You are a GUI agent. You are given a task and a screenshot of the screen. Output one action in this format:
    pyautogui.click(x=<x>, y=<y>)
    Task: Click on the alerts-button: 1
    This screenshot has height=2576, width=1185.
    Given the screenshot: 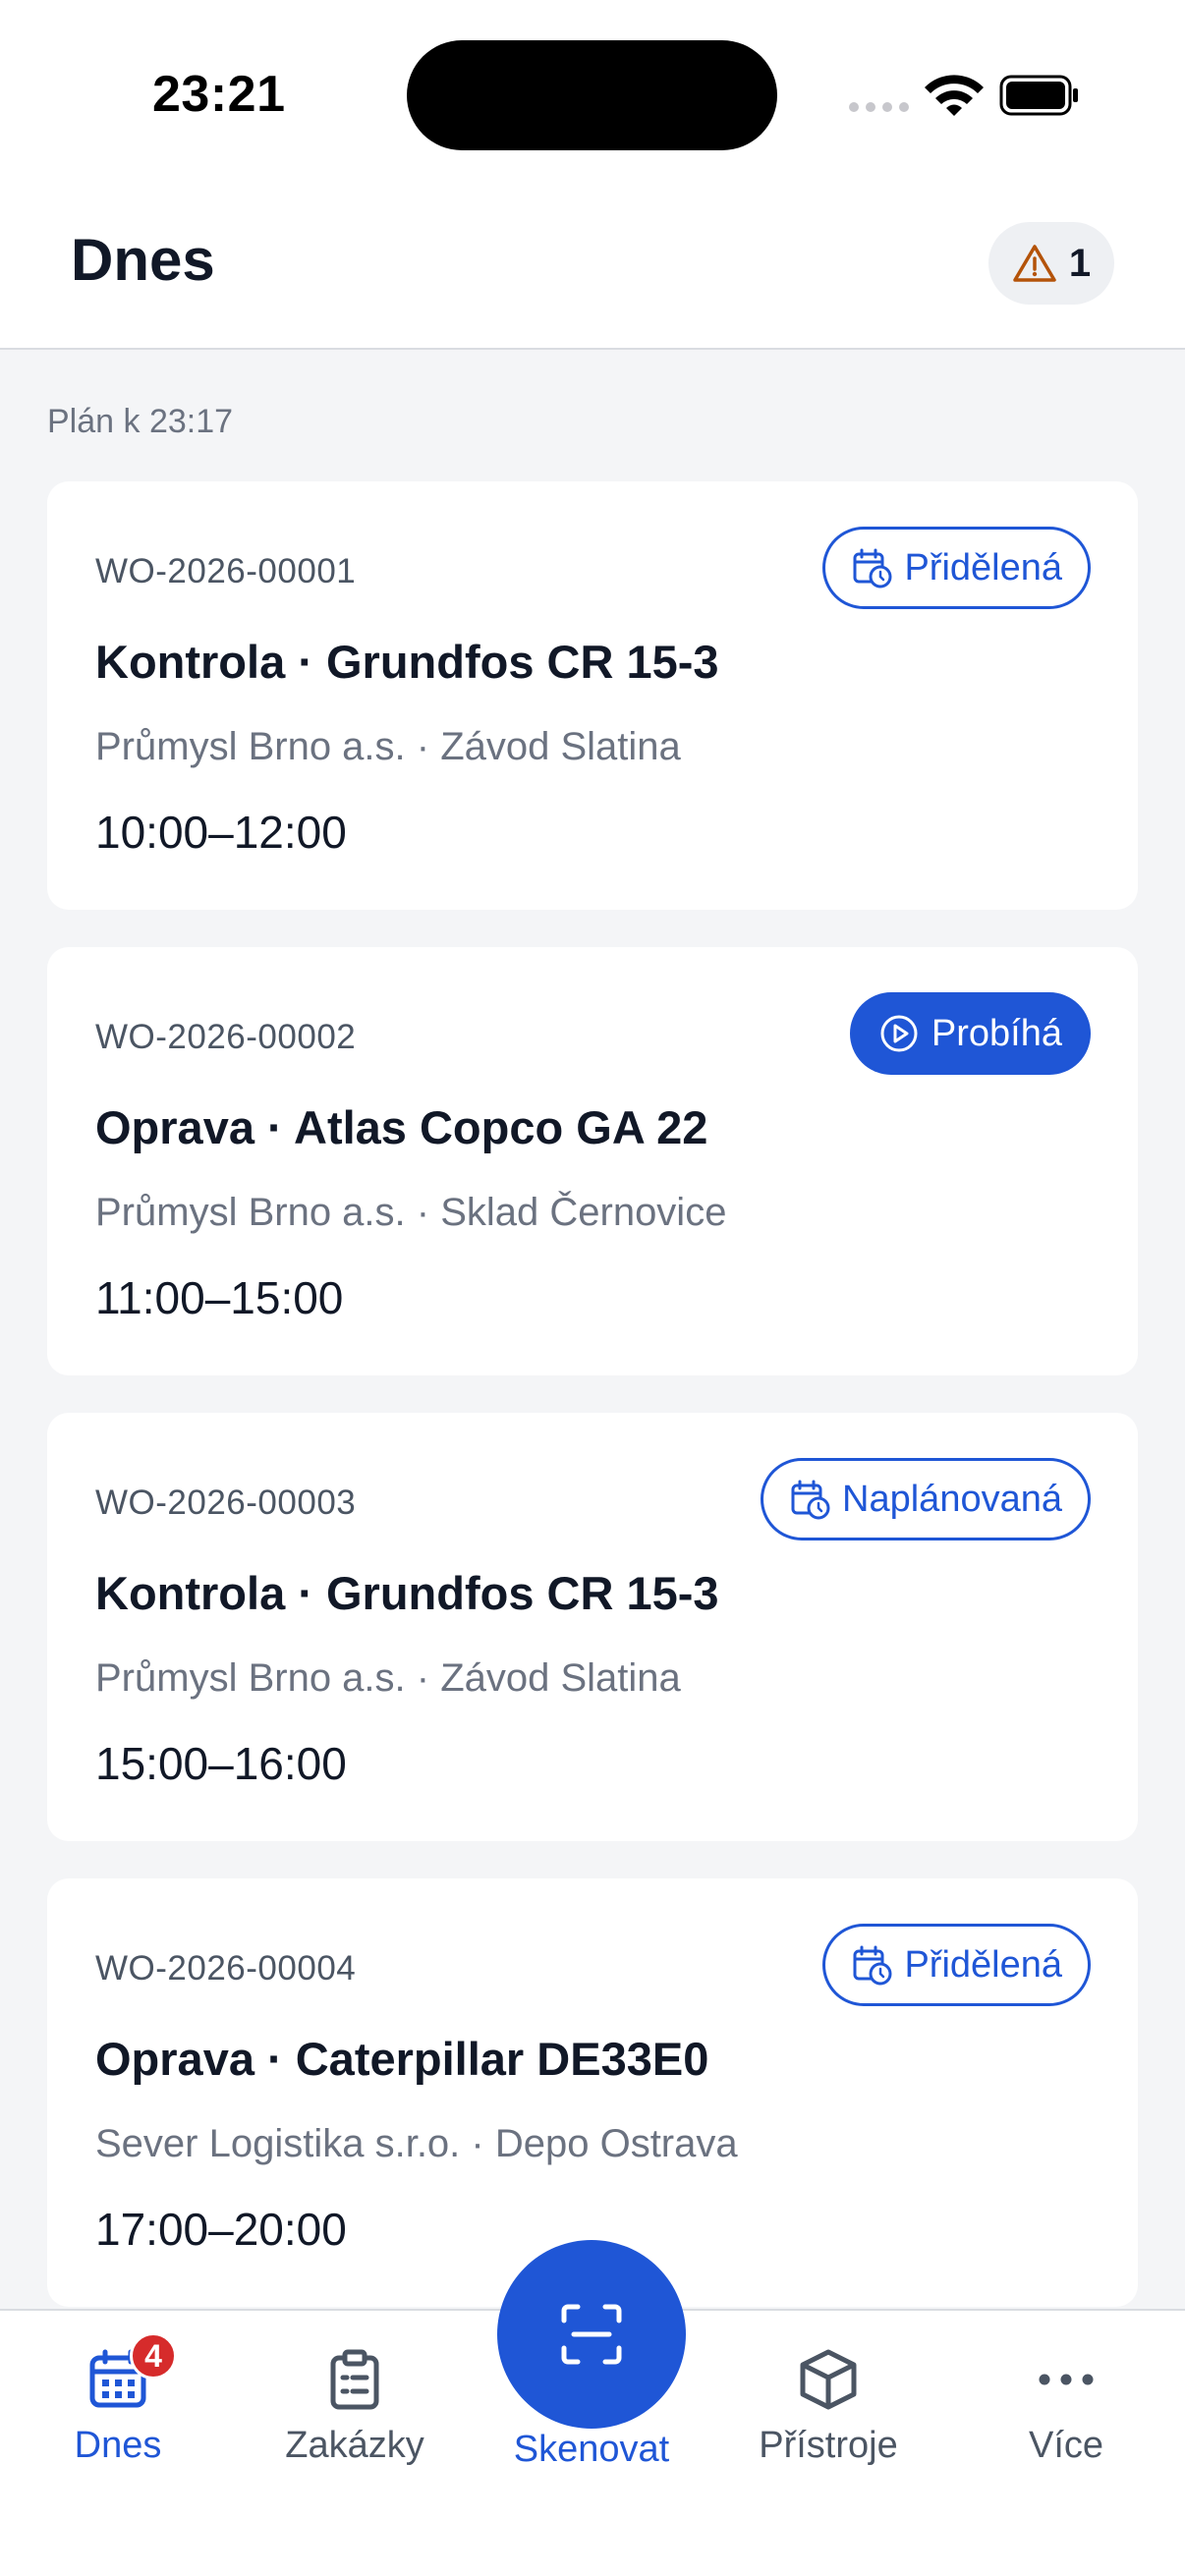 What is the action you would take?
    pyautogui.click(x=1051, y=263)
    